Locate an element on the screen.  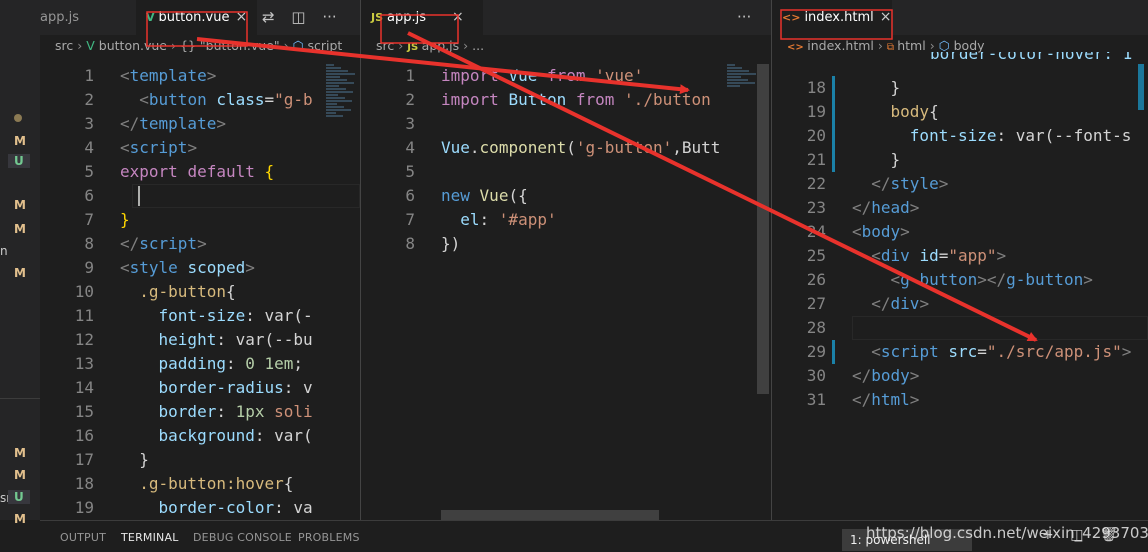
code-token: border is located at coordinates (187, 411).